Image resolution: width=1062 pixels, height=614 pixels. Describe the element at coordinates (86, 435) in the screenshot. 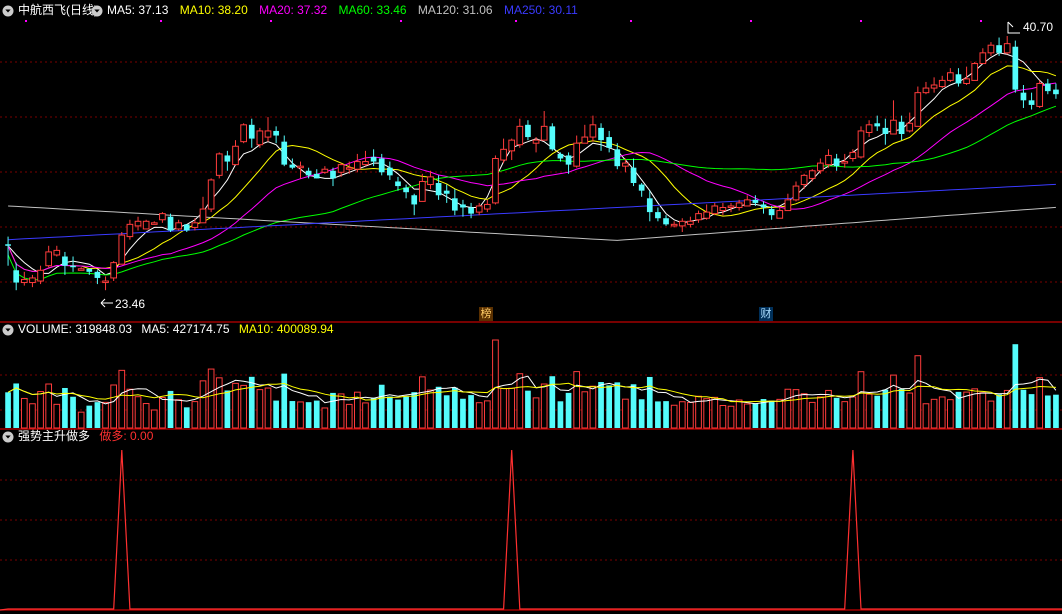

I see `indicator-legend: 强势主升做多 做多: 0.00` at that location.